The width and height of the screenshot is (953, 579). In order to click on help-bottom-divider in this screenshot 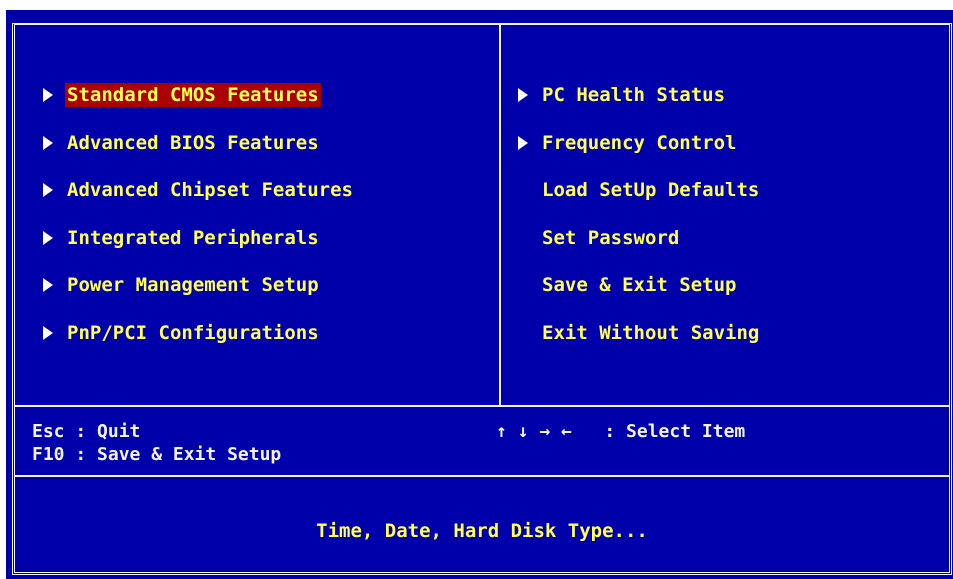, I will do `click(482, 476)`.